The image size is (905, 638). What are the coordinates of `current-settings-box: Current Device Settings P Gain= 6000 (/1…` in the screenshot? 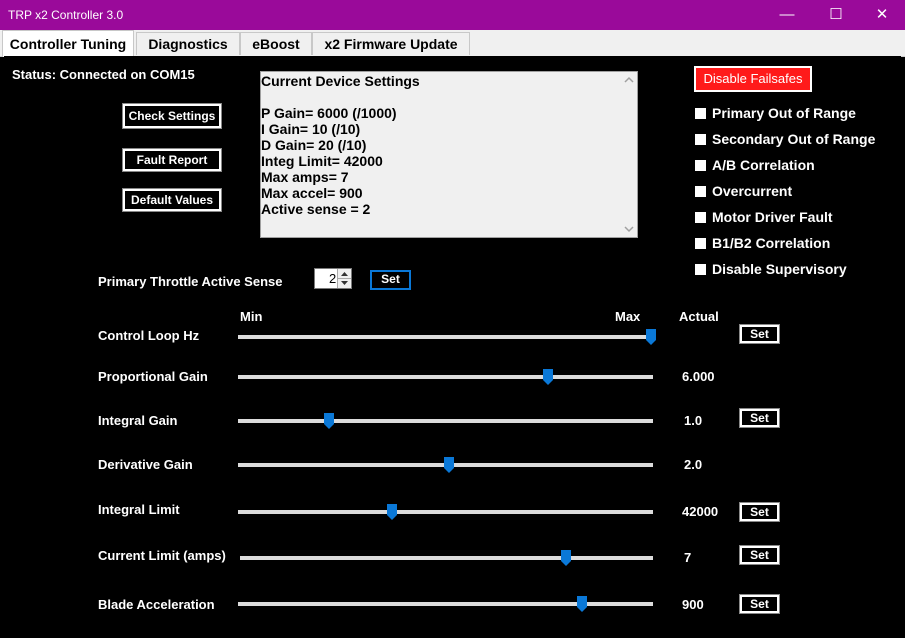 It's located at (449, 154).